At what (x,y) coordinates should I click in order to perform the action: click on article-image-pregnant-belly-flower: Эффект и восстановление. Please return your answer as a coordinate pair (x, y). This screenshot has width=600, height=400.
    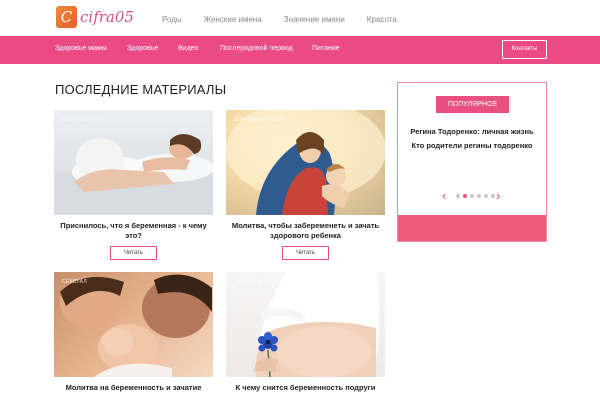
    Looking at the image, I should click on (305, 324).